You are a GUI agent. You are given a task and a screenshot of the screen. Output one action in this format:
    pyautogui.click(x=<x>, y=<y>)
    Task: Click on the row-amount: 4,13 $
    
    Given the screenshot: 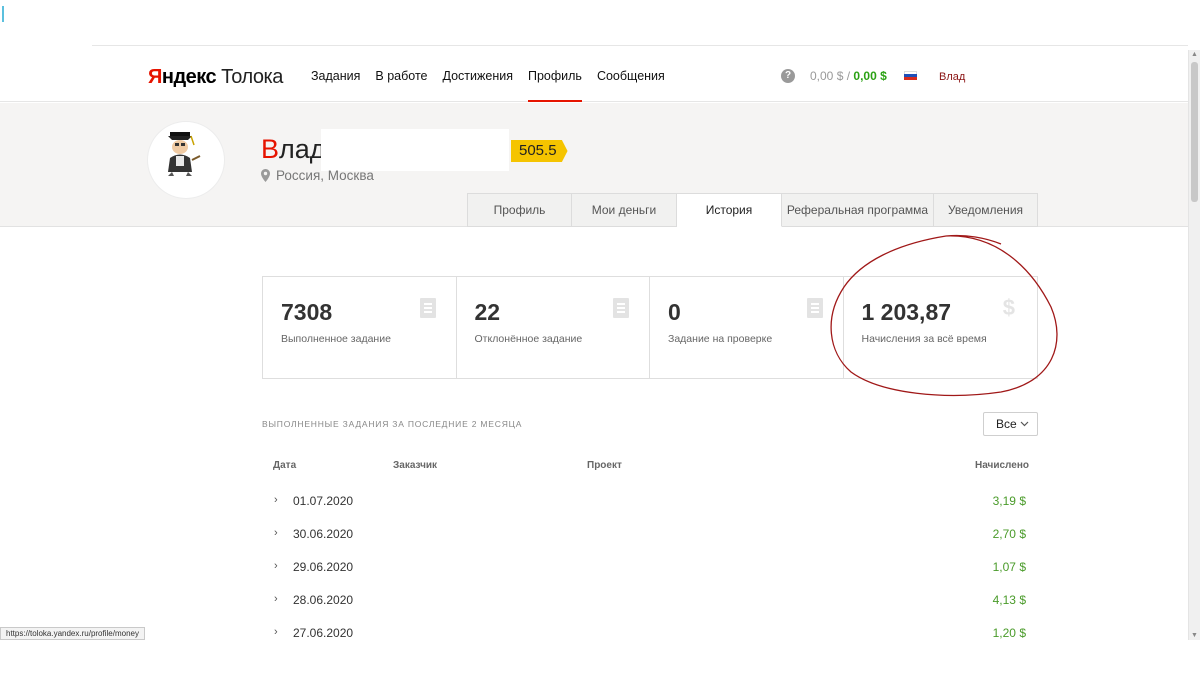 What is the action you would take?
    pyautogui.click(x=1009, y=600)
    